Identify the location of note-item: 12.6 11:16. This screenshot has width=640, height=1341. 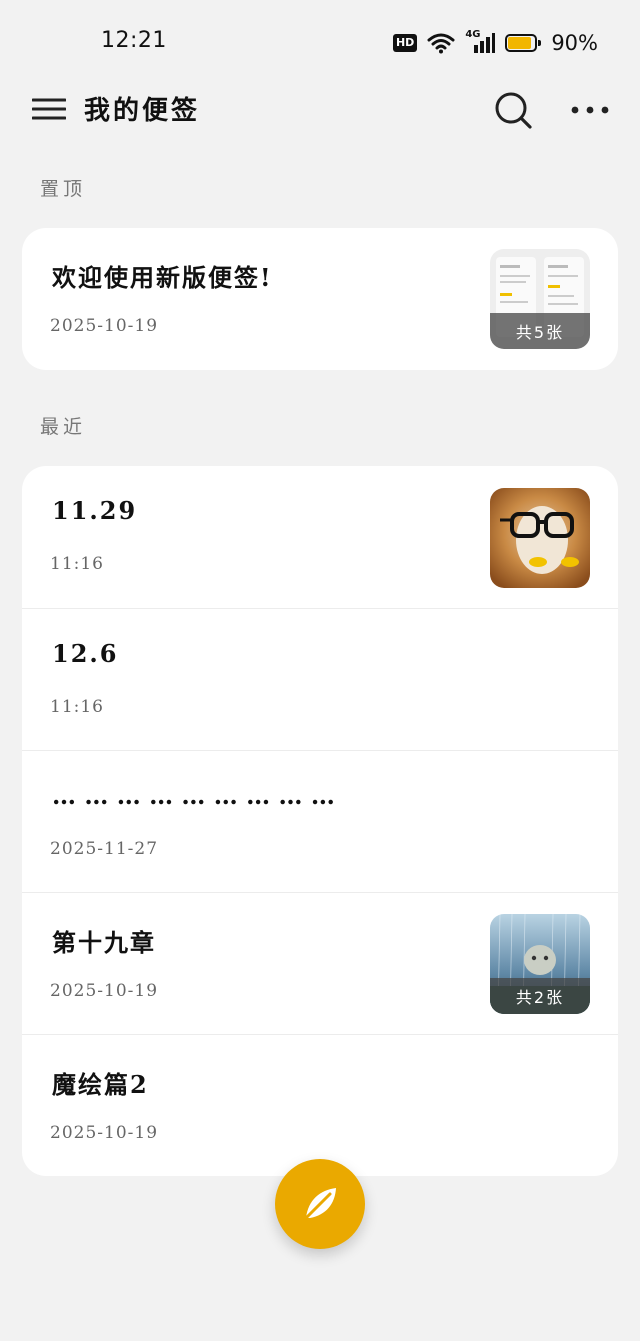
(320, 679).